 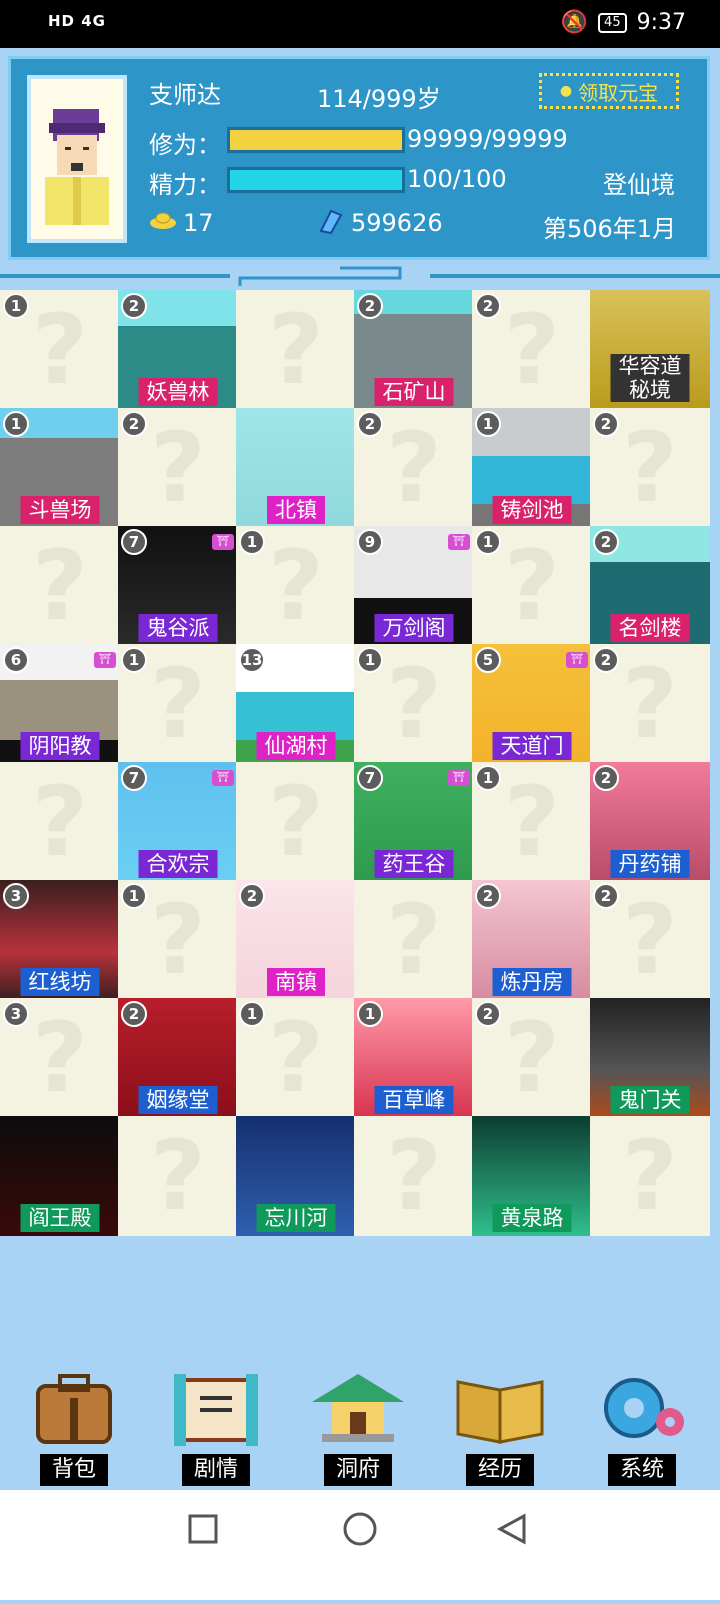 I want to click on map-location-tile: 2 炼丹房, so click(x=532, y=940).